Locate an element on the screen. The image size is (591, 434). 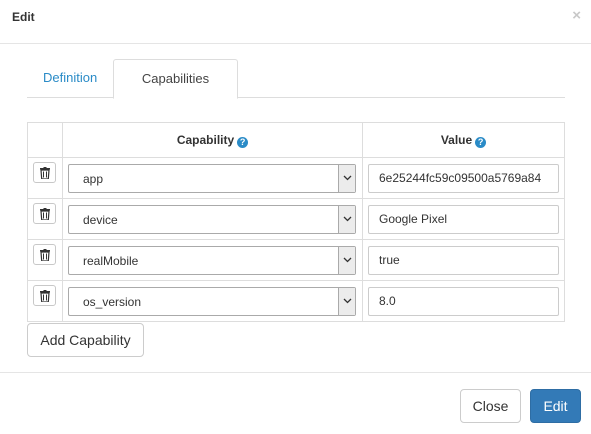
value-cell: 6e25244fc59c09500a5769a84 is located at coordinates (463, 178).